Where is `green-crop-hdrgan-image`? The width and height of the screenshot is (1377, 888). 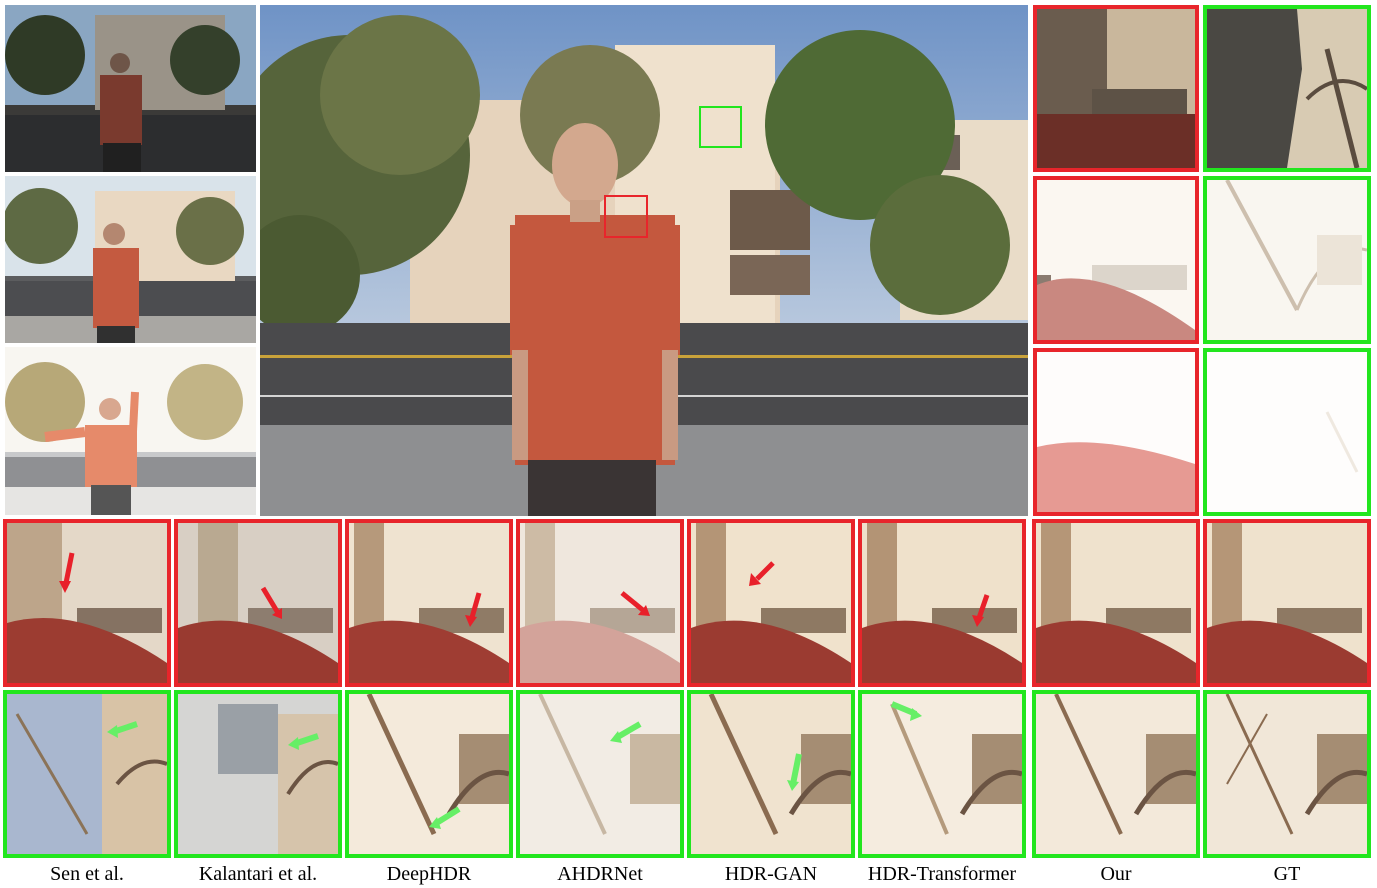 green-crop-hdrgan-image is located at coordinates (771, 774).